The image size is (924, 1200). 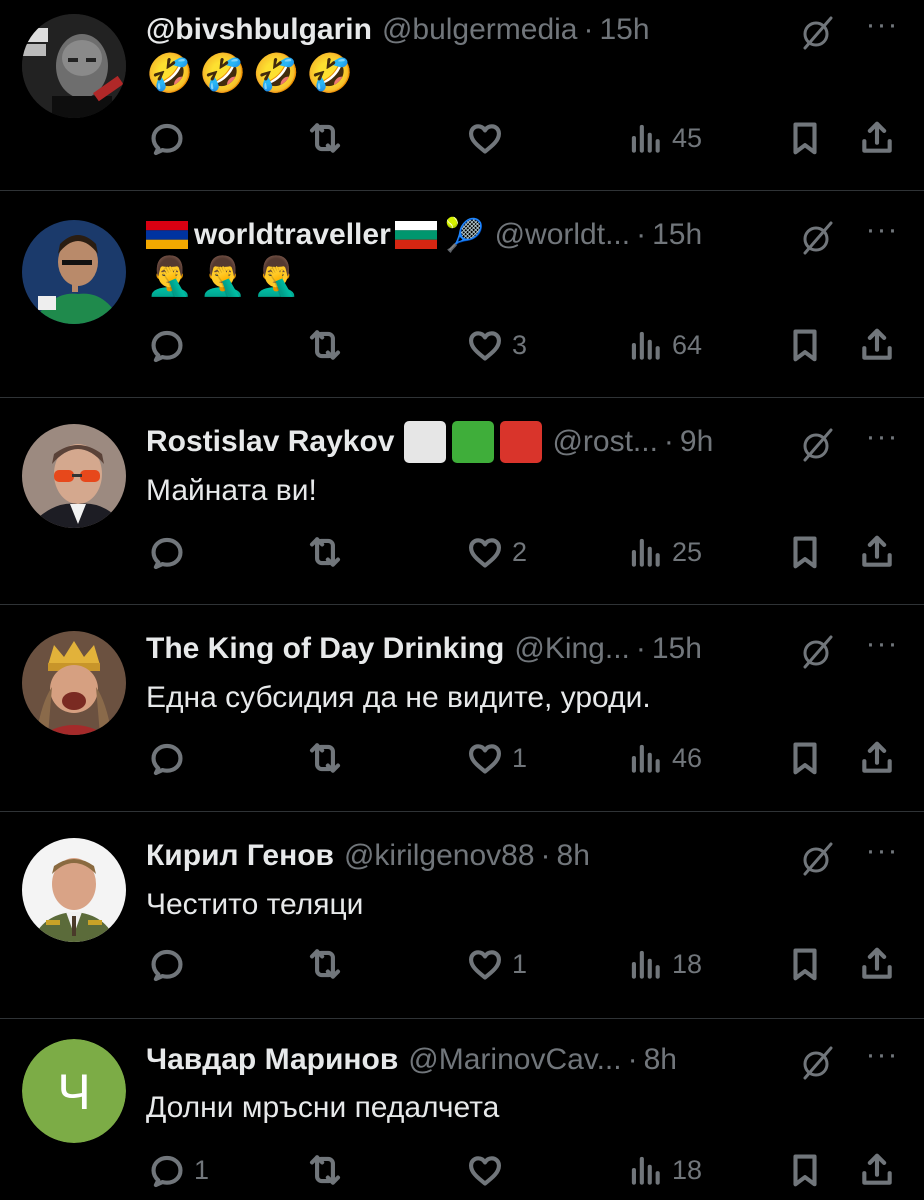 What do you see at coordinates (272, 1060) in the screenshot?
I see `display-name: Чавдар Маринов` at bounding box center [272, 1060].